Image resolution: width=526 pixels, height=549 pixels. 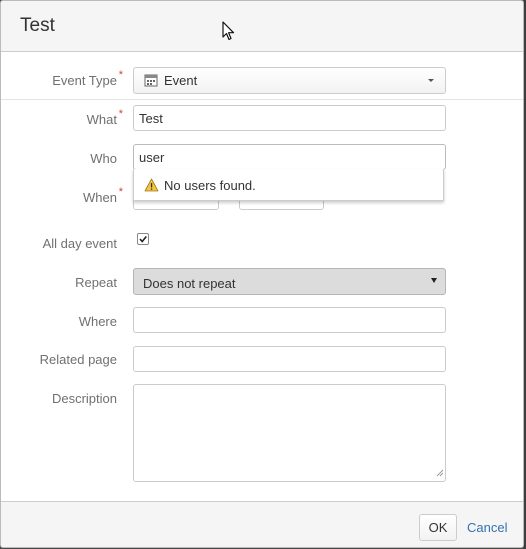 What do you see at coordinates (104, 117) in the screenshot?
I see `what-label: What *` at bounding box center [104, 117].